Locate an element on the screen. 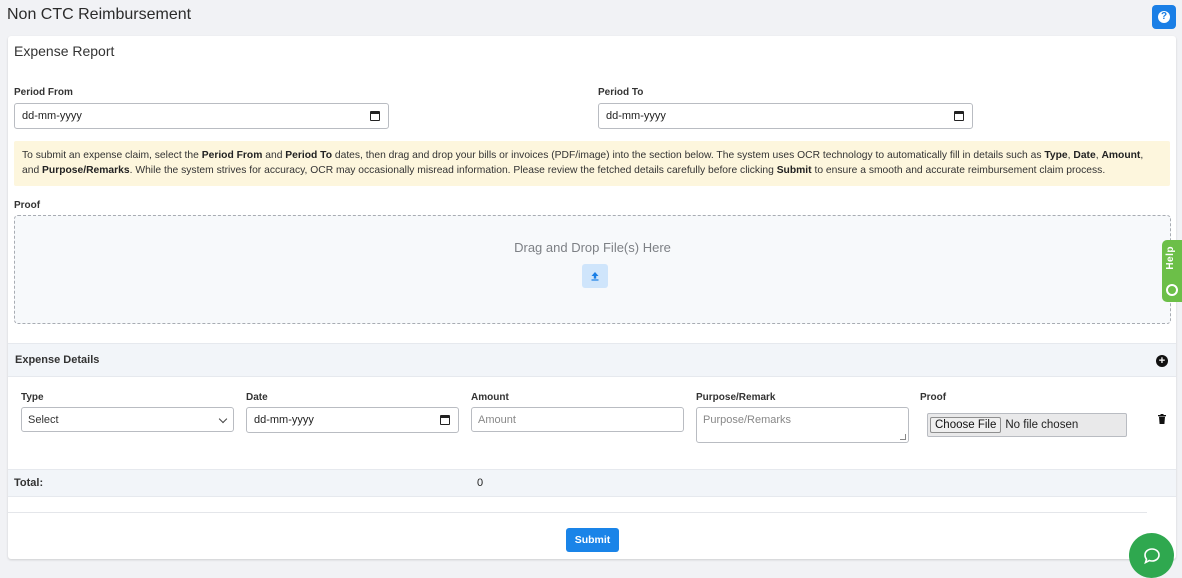 This screenshot has height=578, width=1182. info-bold: Submit is located at coordinates (794, 170).